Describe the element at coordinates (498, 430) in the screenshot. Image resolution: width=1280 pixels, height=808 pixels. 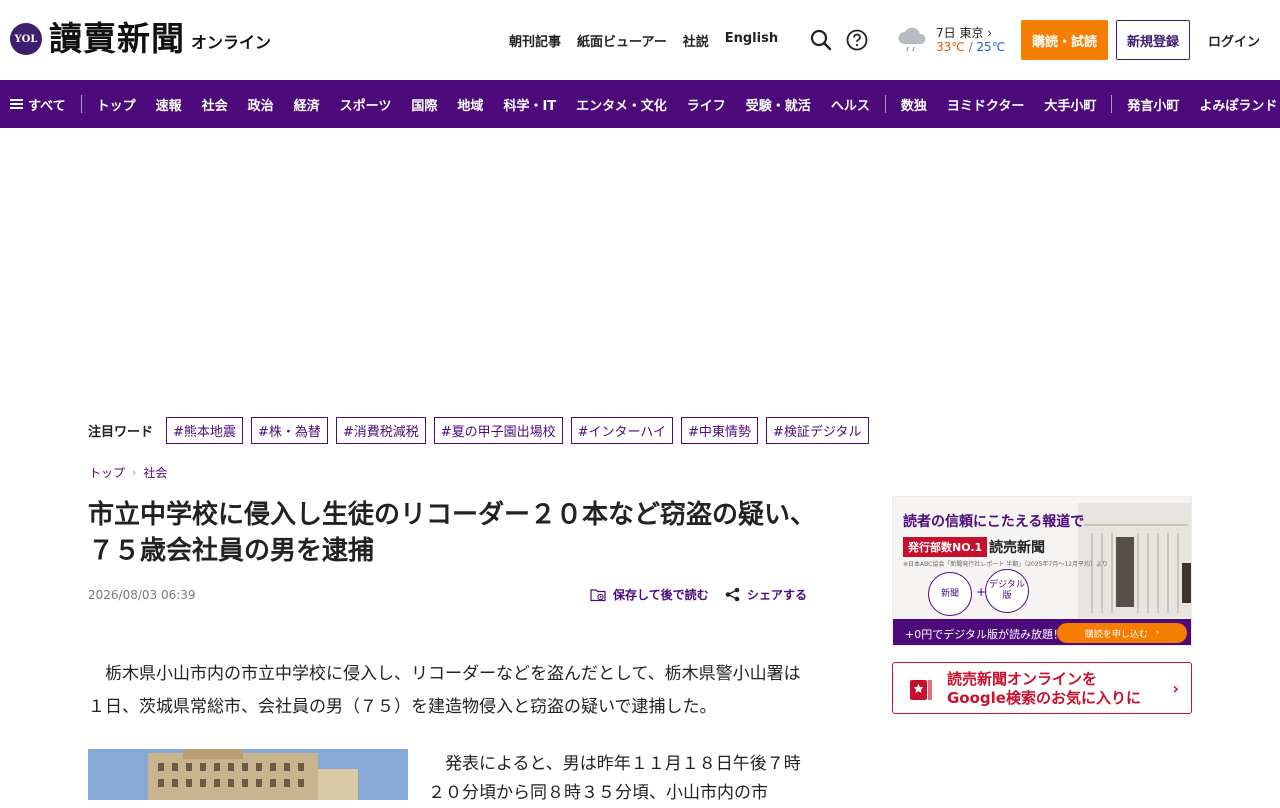
I see `keyword-tag: #夏の甲子園出場校` at that location.